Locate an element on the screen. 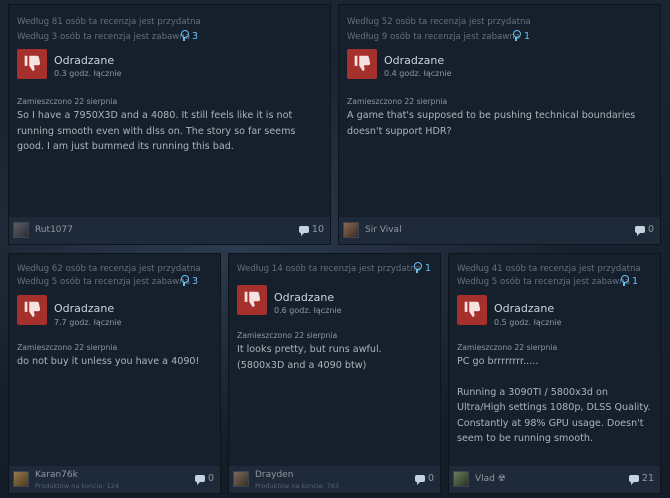  review-footer: Sir Vival 0 is located at coordinates (499, 230).